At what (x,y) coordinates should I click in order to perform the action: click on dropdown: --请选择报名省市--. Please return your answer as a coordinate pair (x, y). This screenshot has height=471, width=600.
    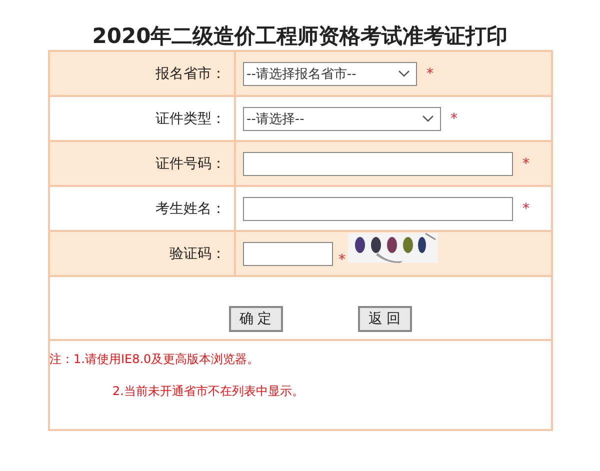
    Looking at the image, I should click on (329, 74).